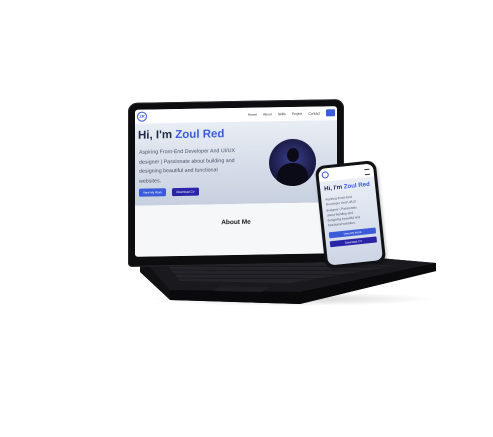 The image size is (493, 437). I want to click on phone-name: Zoul Red, so click(357, 185).